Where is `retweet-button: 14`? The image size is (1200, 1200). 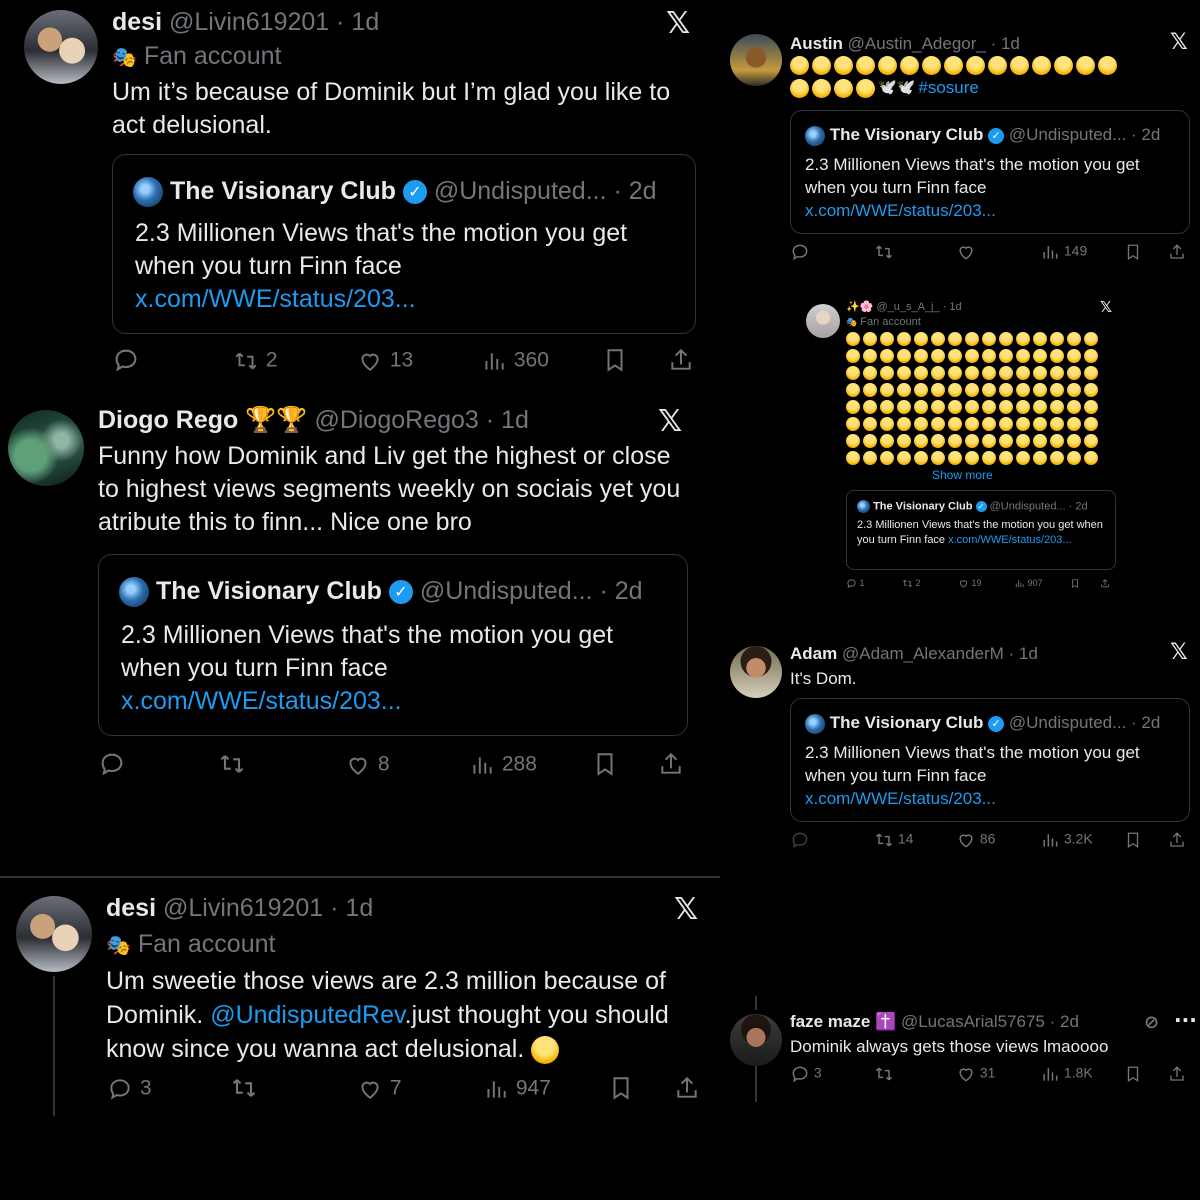
retweet-button: 14 is located at coordinates (893, 840).